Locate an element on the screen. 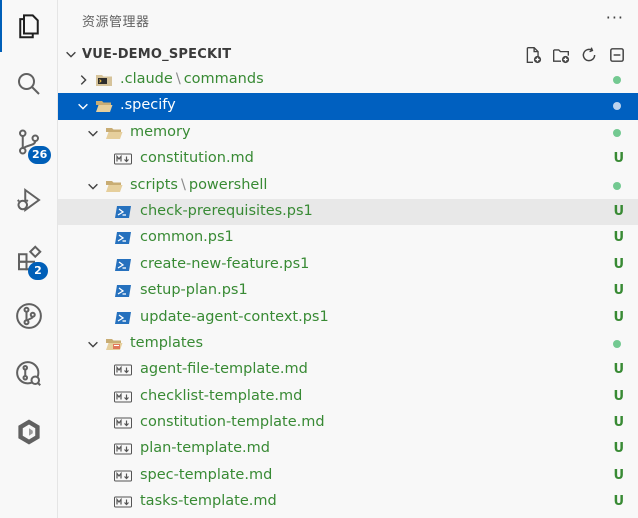 The width and height of the screenshot is (638, 518). file-name: create-new-feature.ps1 is located at coordinates (225, 263).